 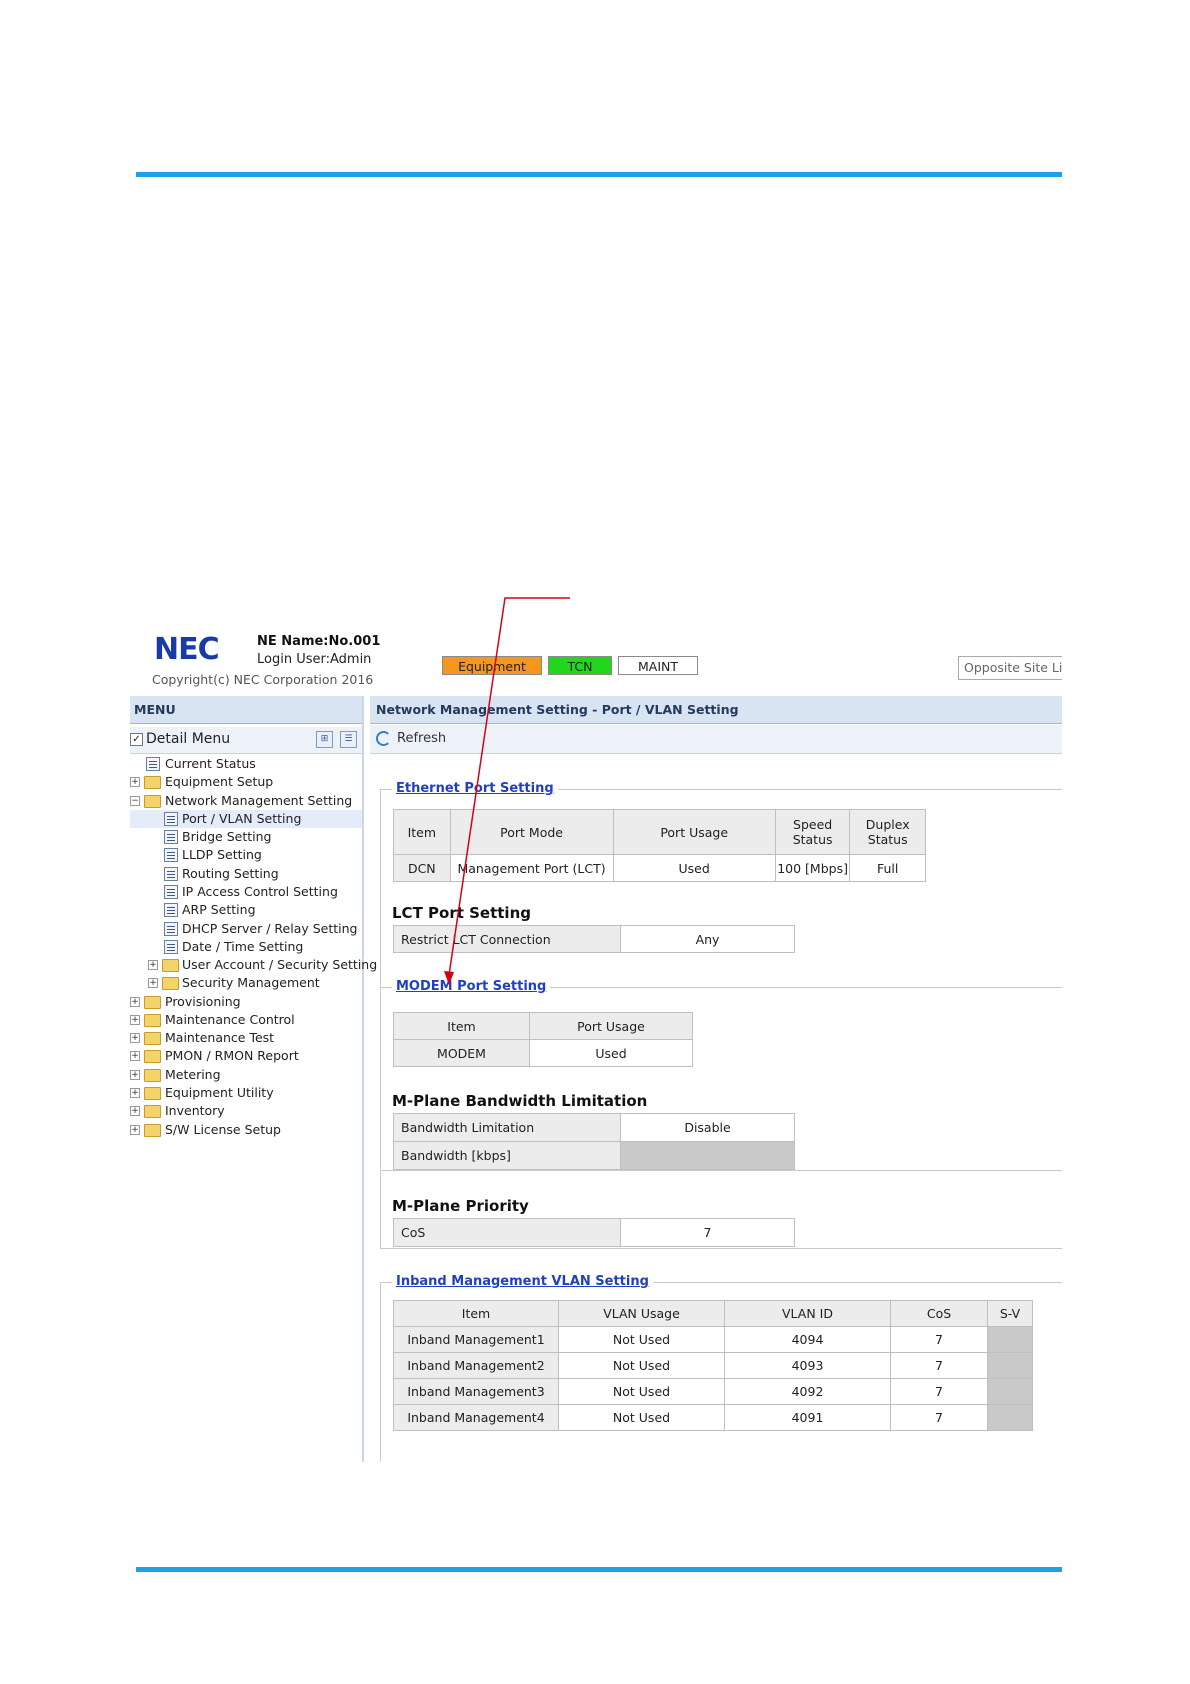 I want to click on inband-vlan-setting-link: Inband Management VLAN Setting, so click(x=522, y=1281).